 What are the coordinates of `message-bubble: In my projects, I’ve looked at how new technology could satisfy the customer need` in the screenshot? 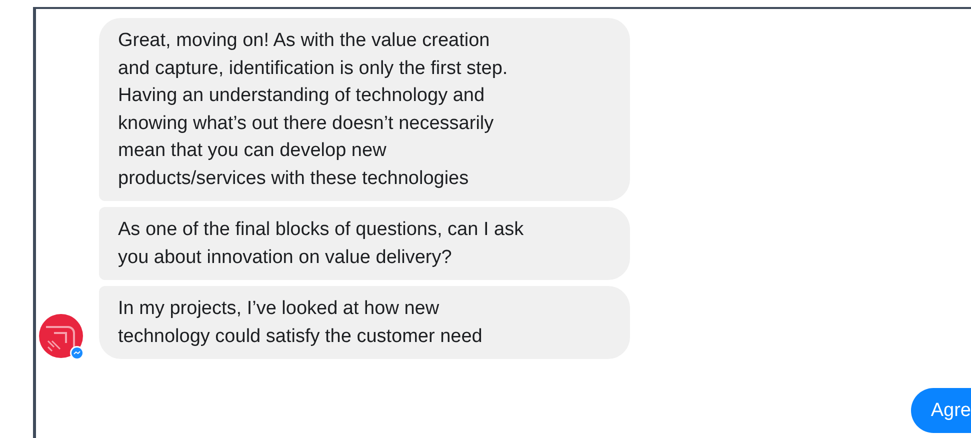 It's located at (364, 322).